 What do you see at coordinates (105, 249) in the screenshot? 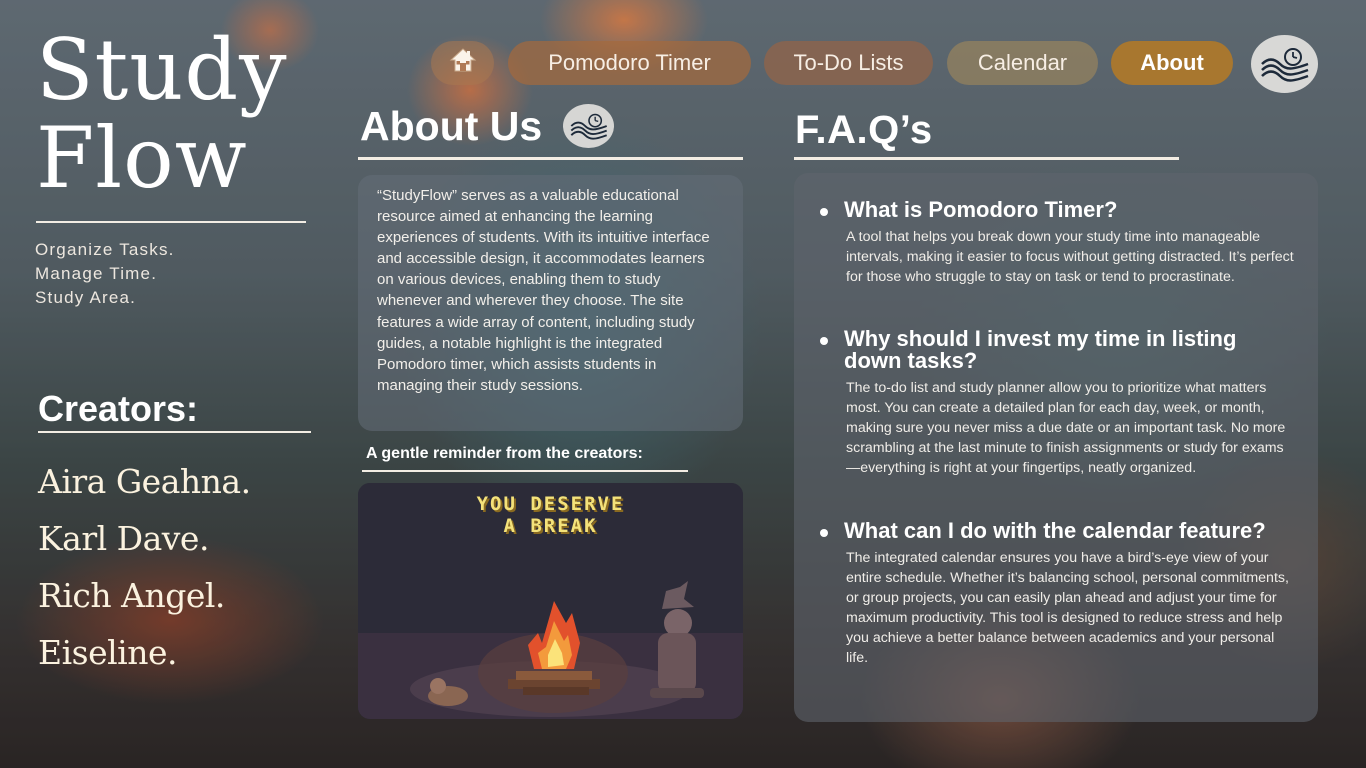
I see `tagline-line: Organize Tasks.` at bounding box center [105, 249].